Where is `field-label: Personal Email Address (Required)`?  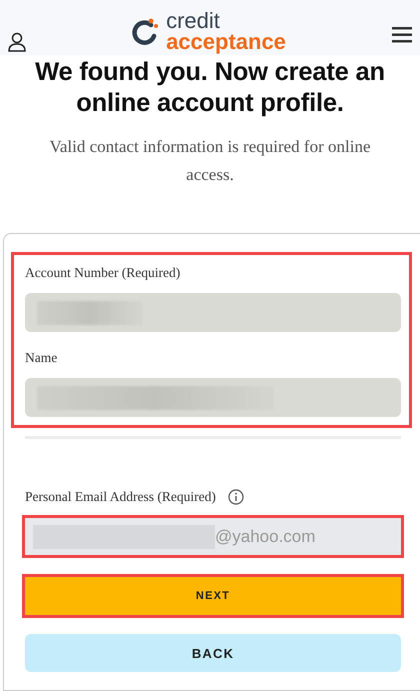
field-label: Personal Email Address (Required) is located at coordinates (120, 497).